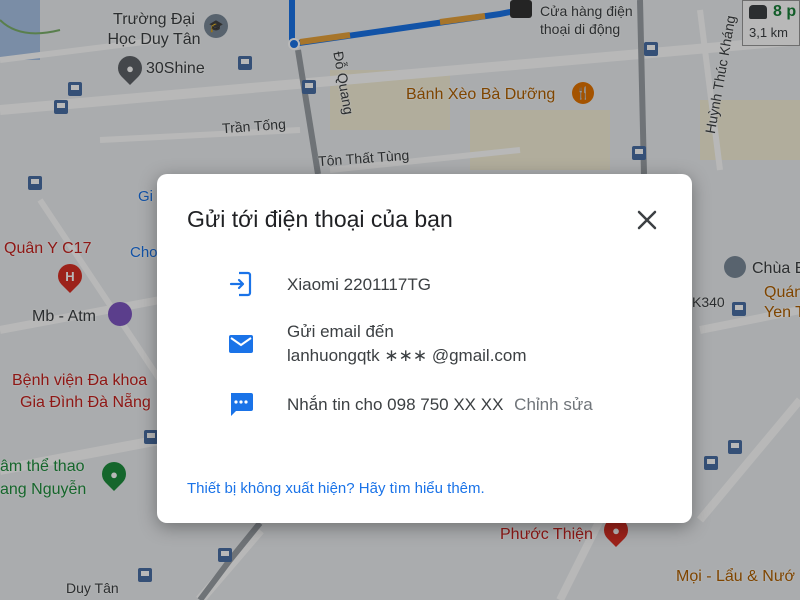 This screenshot has width=800, height=600. I want to click on close-button, so click(647, 220).